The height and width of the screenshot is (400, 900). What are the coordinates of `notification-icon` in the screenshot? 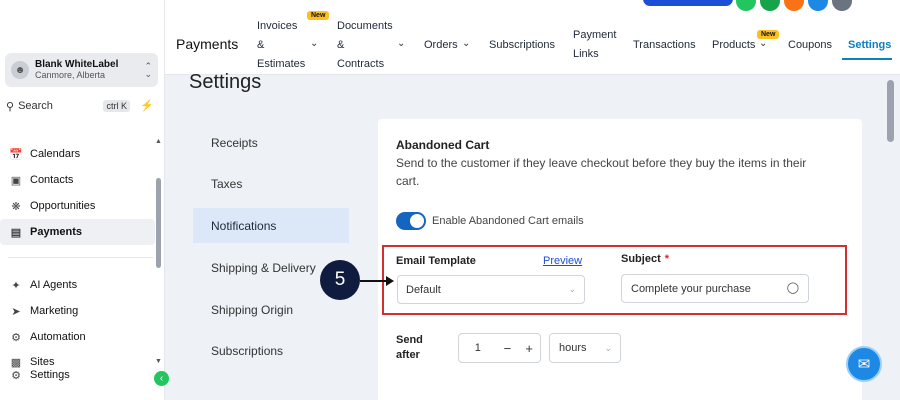 It's located at (770, 5).